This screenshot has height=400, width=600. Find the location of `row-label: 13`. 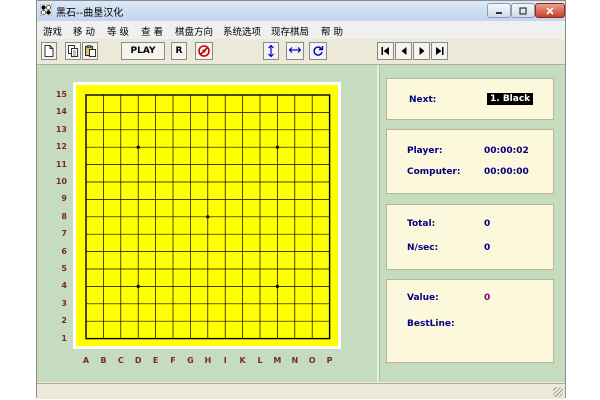

row-label: 13 is located at coordinates (61, 129).